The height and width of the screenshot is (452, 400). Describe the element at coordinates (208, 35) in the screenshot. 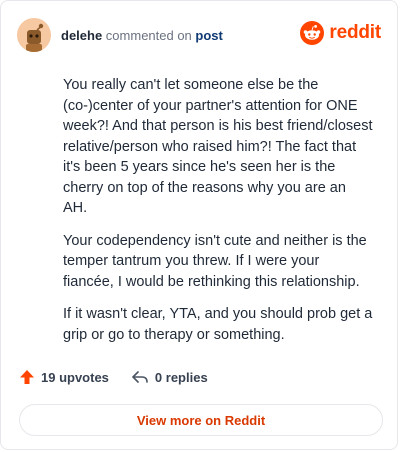

I see `post-link: post` at that location.